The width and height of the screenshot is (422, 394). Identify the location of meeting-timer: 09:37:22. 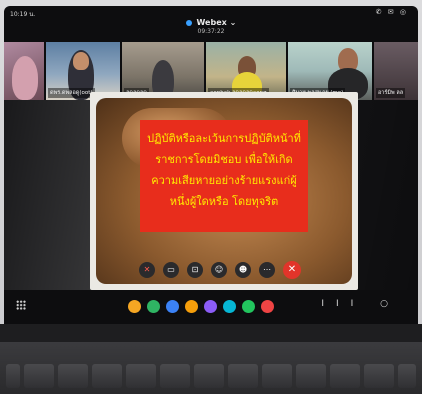
(211, 31).